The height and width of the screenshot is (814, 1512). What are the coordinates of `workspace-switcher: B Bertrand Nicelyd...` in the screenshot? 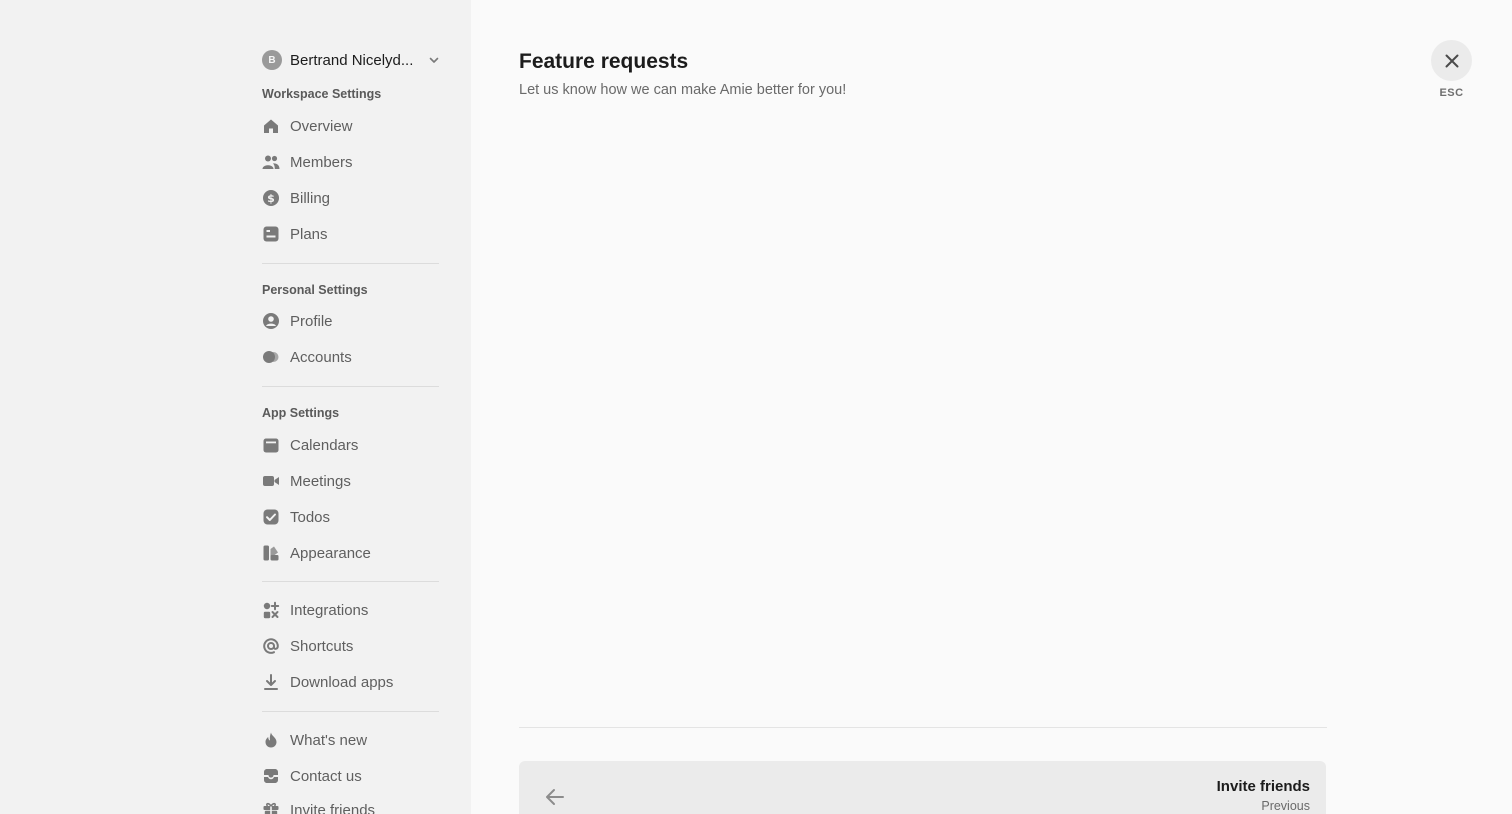 It's located at (351, 60).